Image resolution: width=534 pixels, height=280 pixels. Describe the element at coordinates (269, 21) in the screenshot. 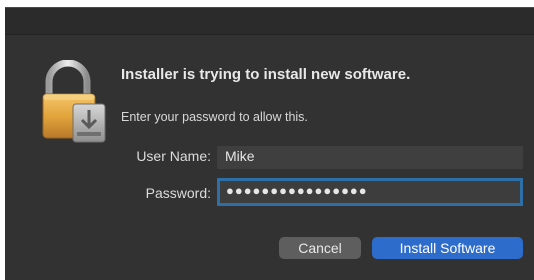

I see `title-bar` at that location.